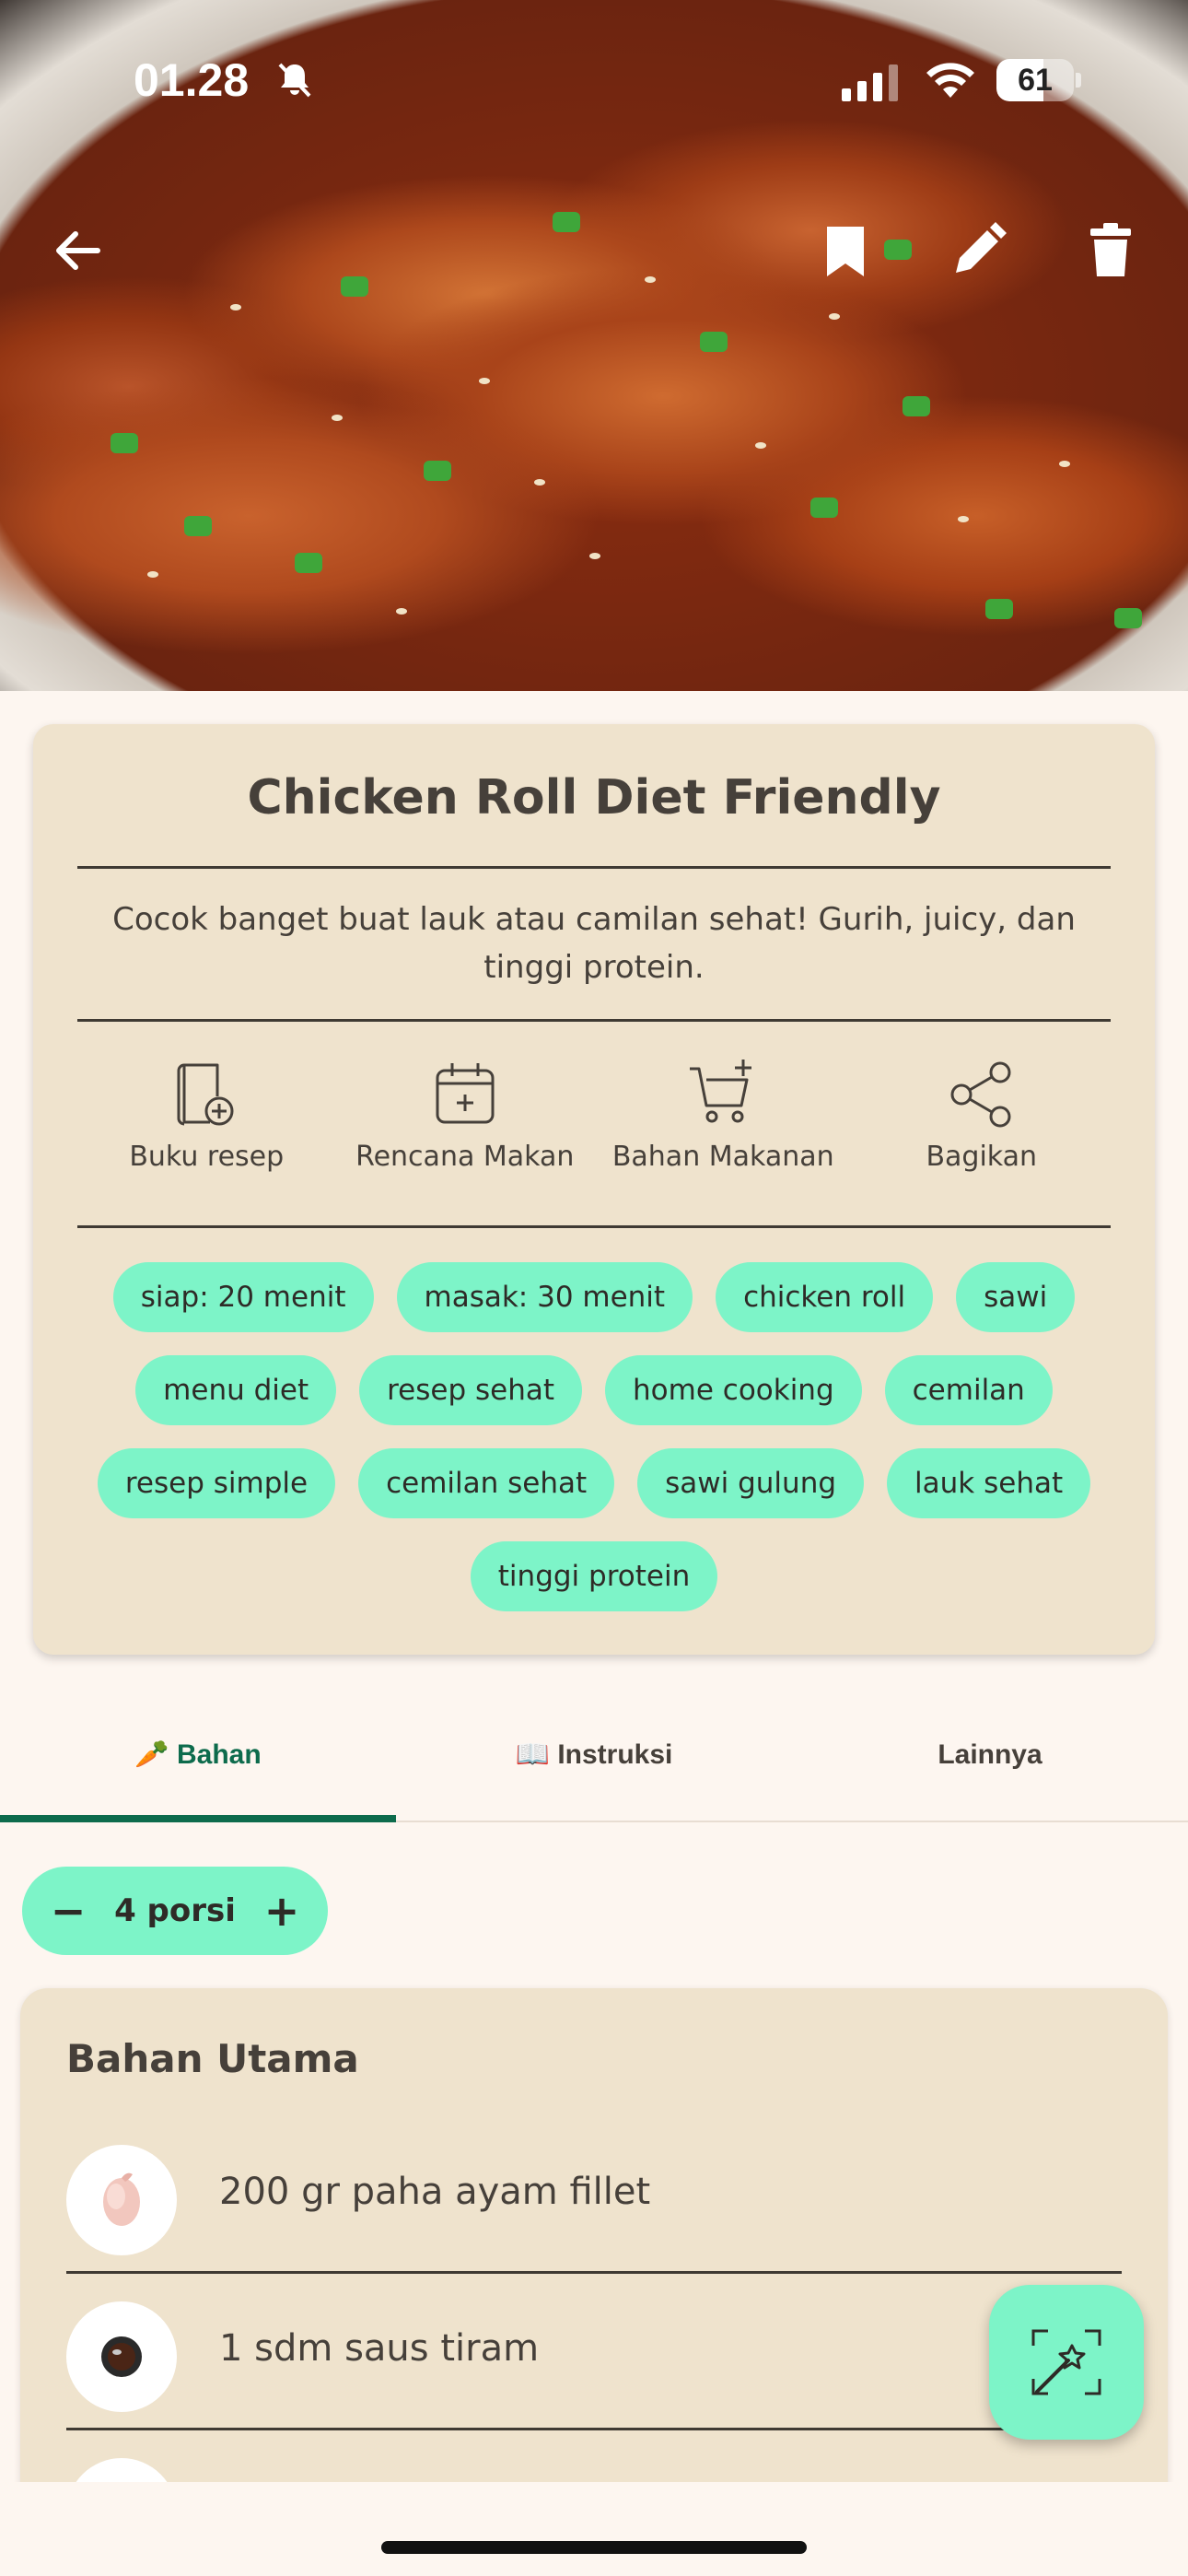 Image resolution: width=1188 pixels, height=2576 pixels. What do you see at coordinates (294, 80) in the screenshot?
I see `bell-muted-icon` at bounding box center [294, 80].